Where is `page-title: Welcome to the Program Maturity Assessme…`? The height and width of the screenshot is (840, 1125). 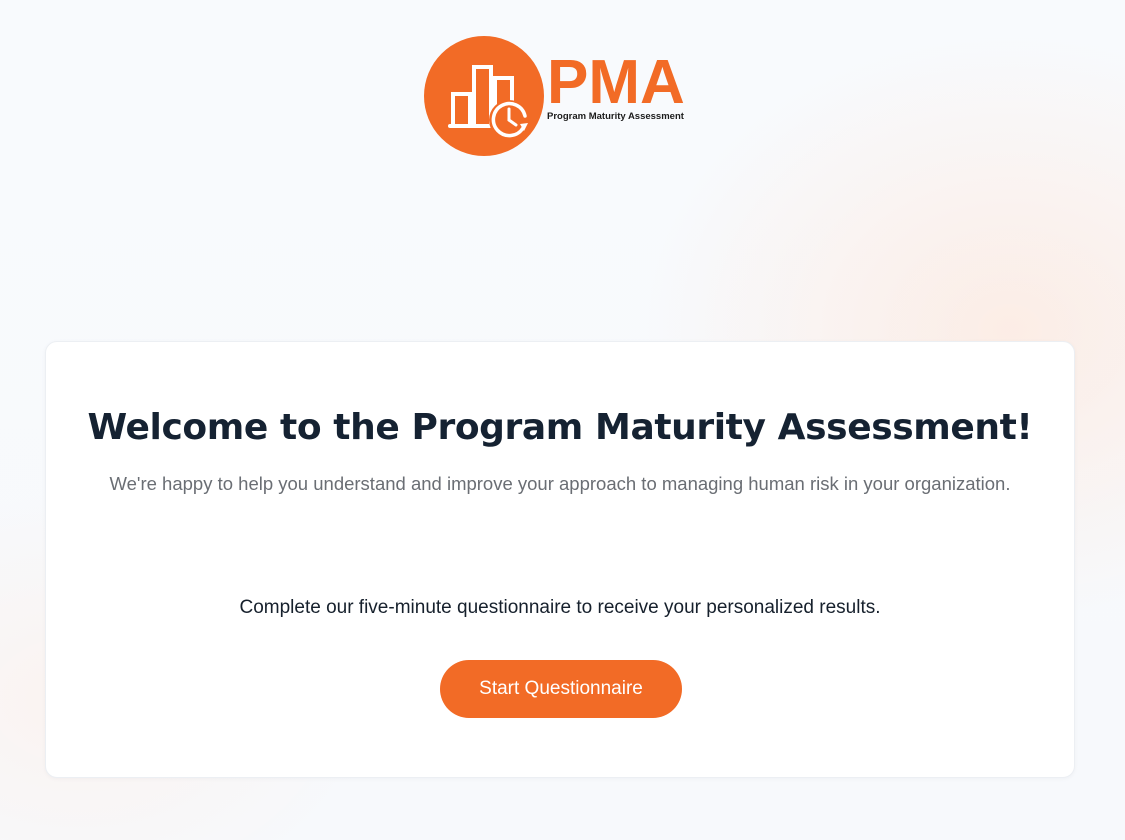
page-title: Welcome to the Program Maturity Assessme… is located at coordinates (560, 427).